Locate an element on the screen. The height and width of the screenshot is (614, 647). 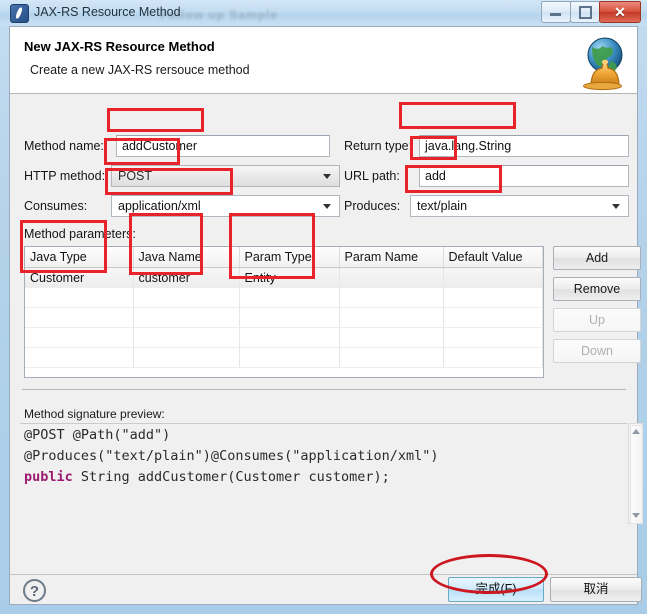
produces-value: text/plain is located at coordinates (442, 206).